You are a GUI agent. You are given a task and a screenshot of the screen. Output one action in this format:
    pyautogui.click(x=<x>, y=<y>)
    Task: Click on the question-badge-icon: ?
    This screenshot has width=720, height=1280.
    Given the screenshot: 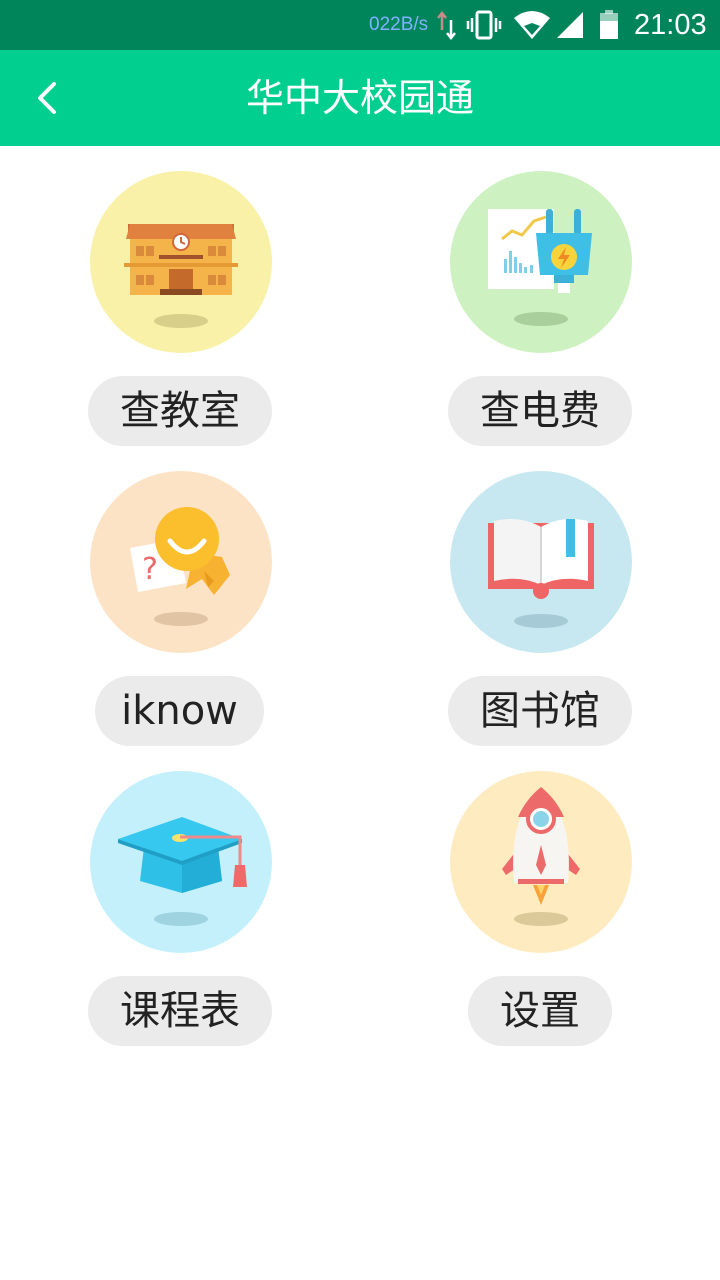 What is the action you would take?
    pyautogui.click(x=180, y=566)
    